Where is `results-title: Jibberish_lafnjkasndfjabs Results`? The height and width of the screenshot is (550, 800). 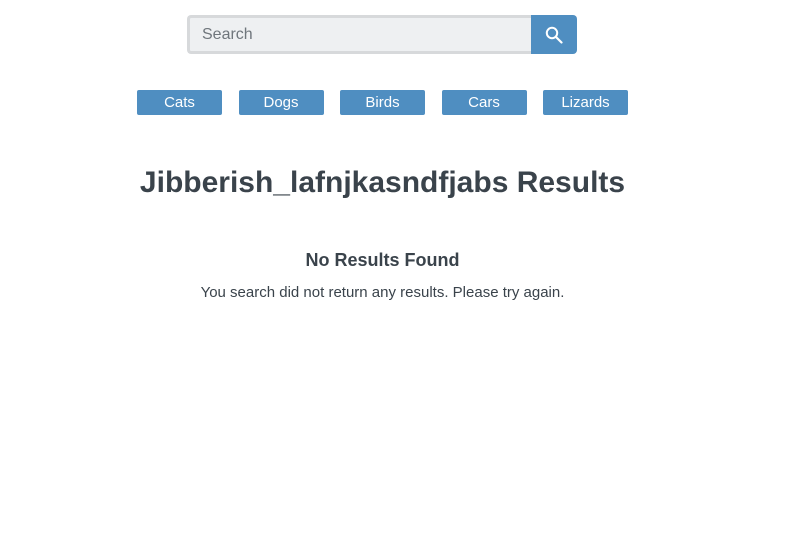 results-title: Jibberish_lafnjkasndfjabs Results is located at coordinates (382, 182).